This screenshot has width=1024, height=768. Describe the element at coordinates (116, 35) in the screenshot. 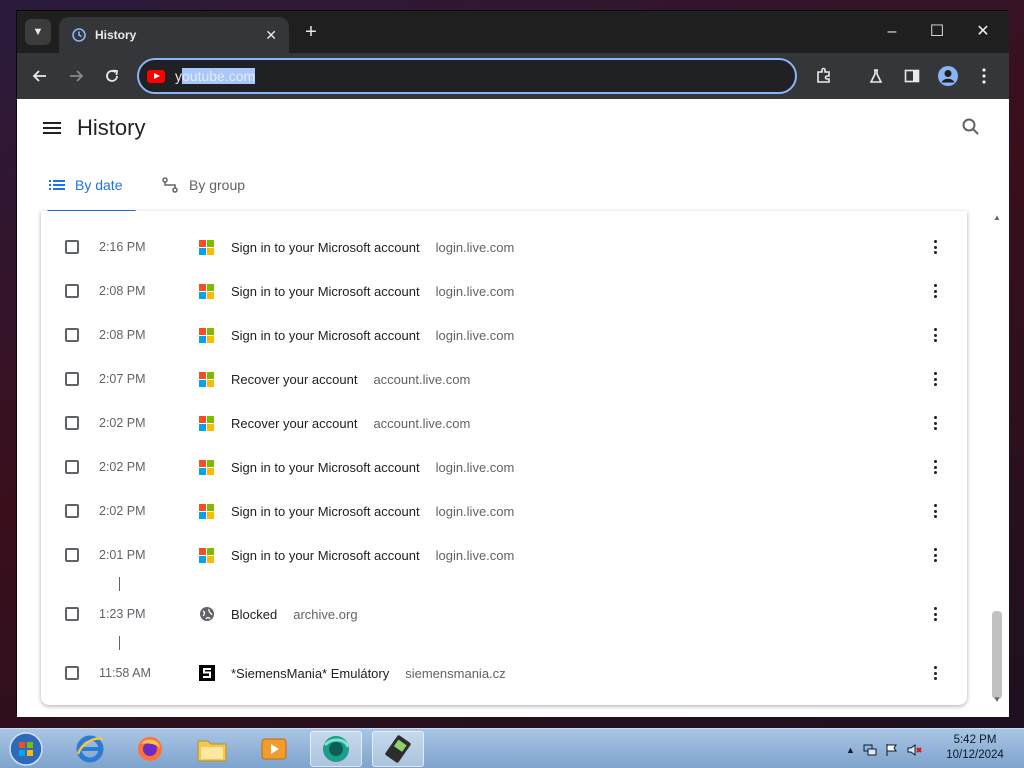

I see `tab-title: History` at that location.